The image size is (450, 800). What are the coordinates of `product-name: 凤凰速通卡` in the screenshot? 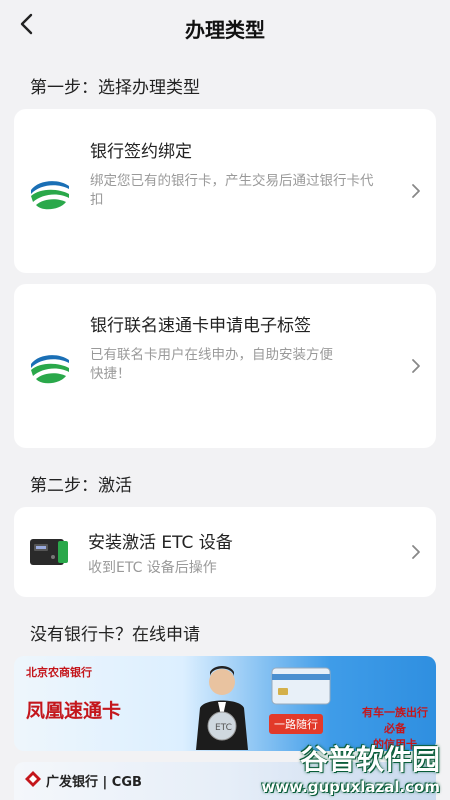 It's located at (74, 711).